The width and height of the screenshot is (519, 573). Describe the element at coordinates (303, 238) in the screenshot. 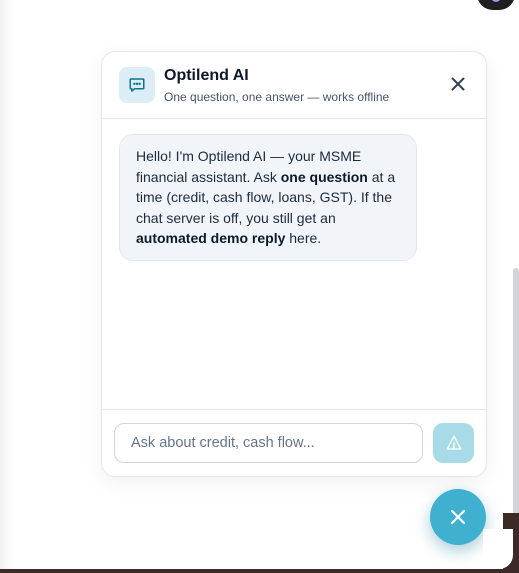

I see `message-text: here.` at that location.